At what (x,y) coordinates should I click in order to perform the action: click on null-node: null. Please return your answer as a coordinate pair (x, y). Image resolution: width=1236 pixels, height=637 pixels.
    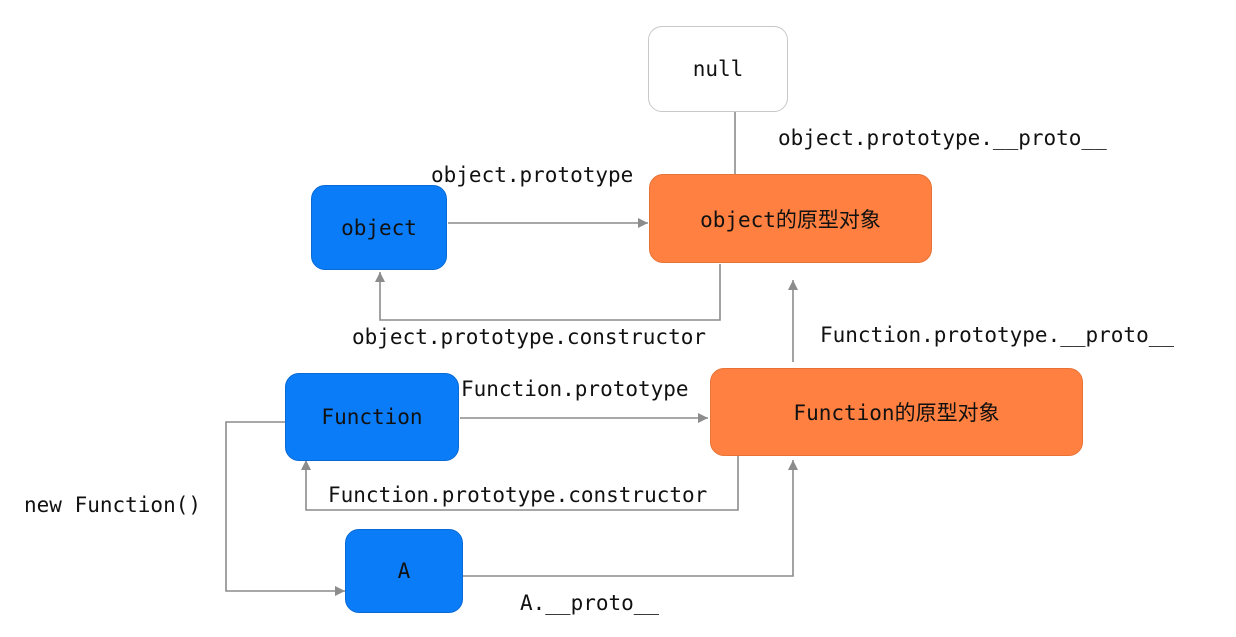
    Looking at the image, I should click on (718, 69).